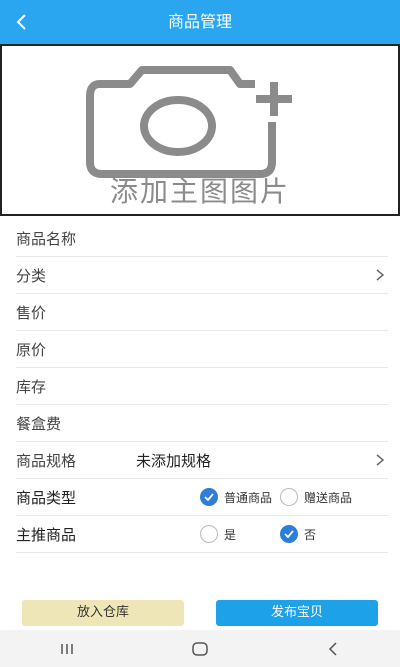 The image size is (400, 667). Describe the element at coordinates (202, 423) in the screenshot. I see `box-fee-row: 餐盒费` at that location.